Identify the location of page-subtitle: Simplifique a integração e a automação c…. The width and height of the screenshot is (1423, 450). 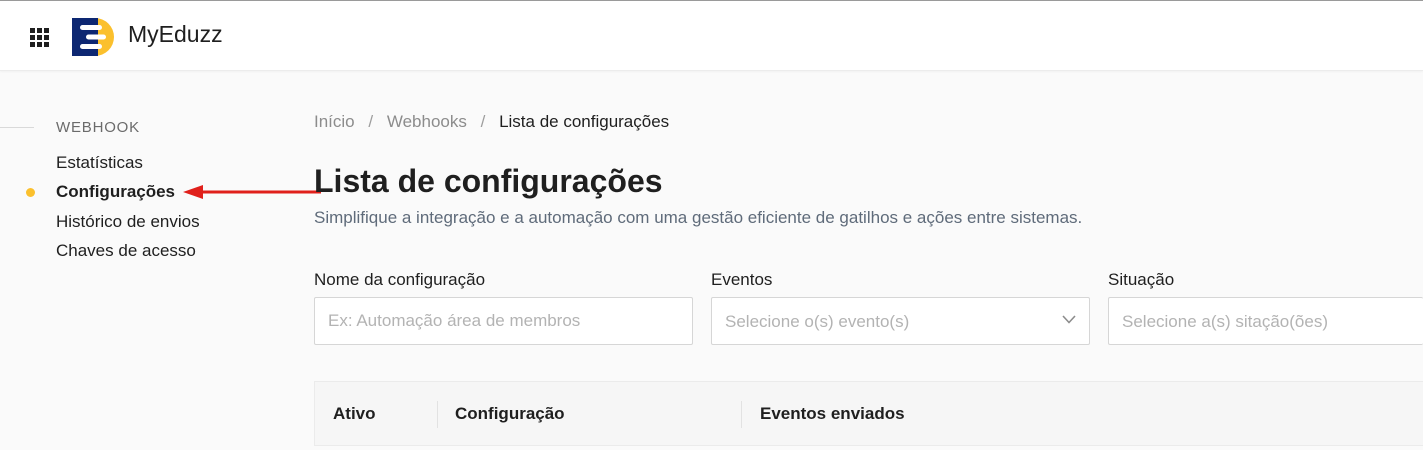
(698, 217).